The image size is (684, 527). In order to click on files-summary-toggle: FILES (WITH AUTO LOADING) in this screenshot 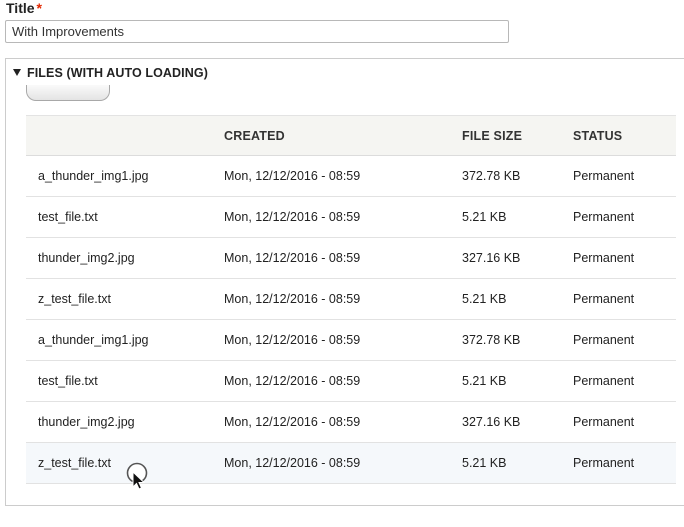, I will do `click(110, 73)`.